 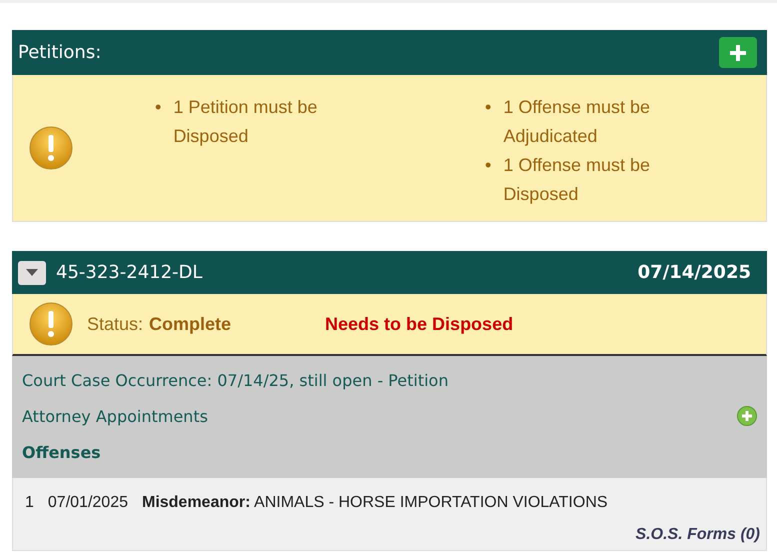 I want to click on warning-item: 1 Offense must be Adjudicated, so click(x=577, y=122).